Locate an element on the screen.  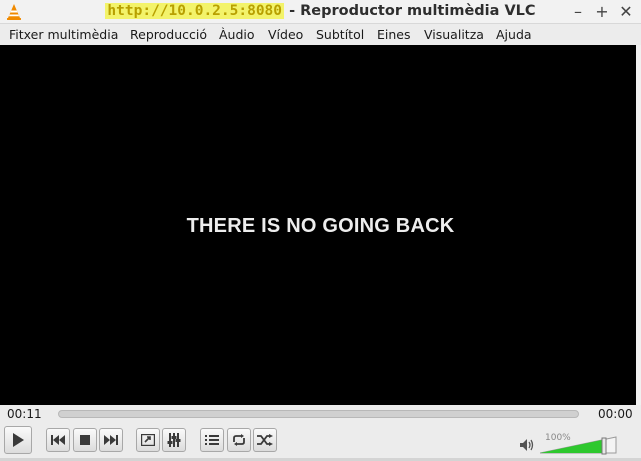
video-frame-text: THERE IS NO GOING BACK is located at coordinates (320, 226).